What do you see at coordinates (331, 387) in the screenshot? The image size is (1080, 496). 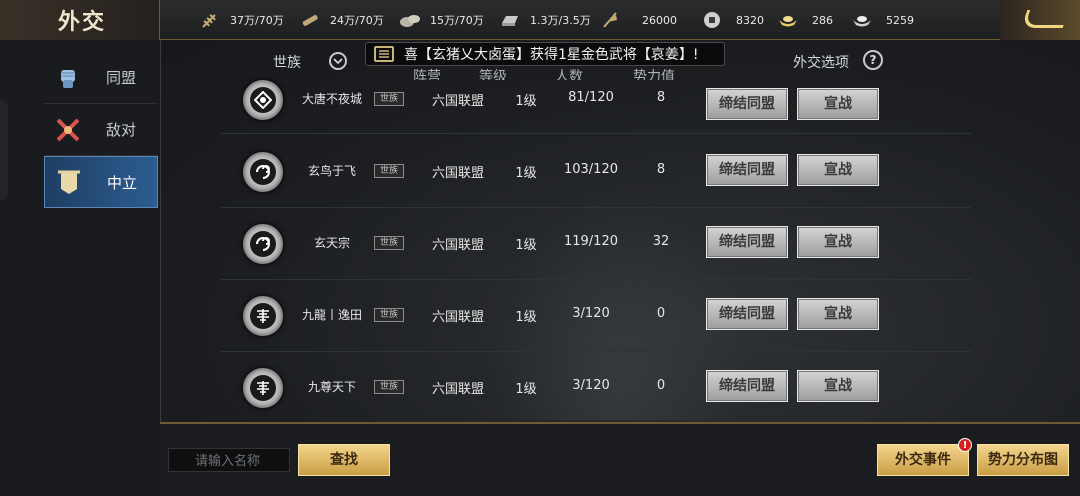 I see `clan-name: 九尊天下` at bounding box center [331, 387].